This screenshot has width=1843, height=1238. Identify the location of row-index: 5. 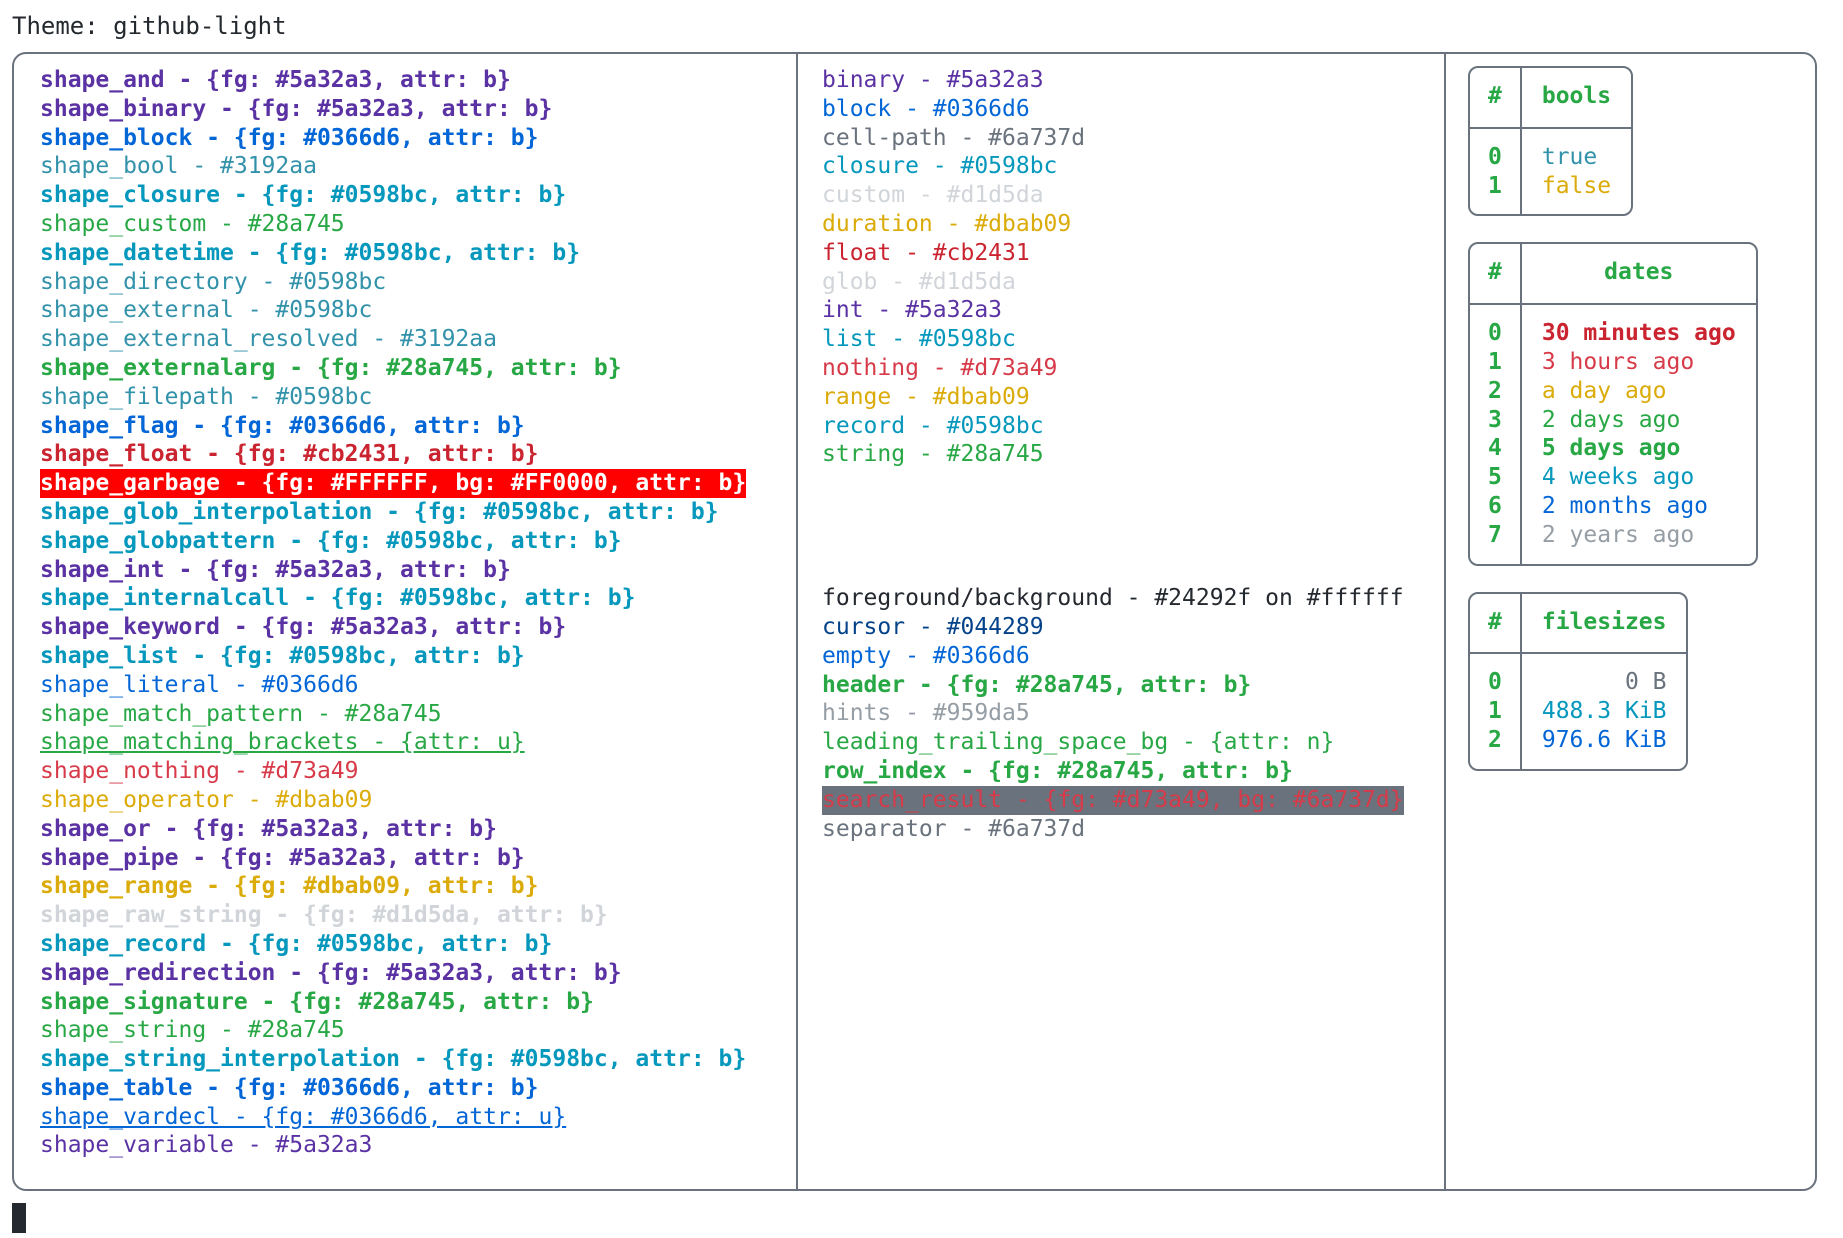
(1496, 477).